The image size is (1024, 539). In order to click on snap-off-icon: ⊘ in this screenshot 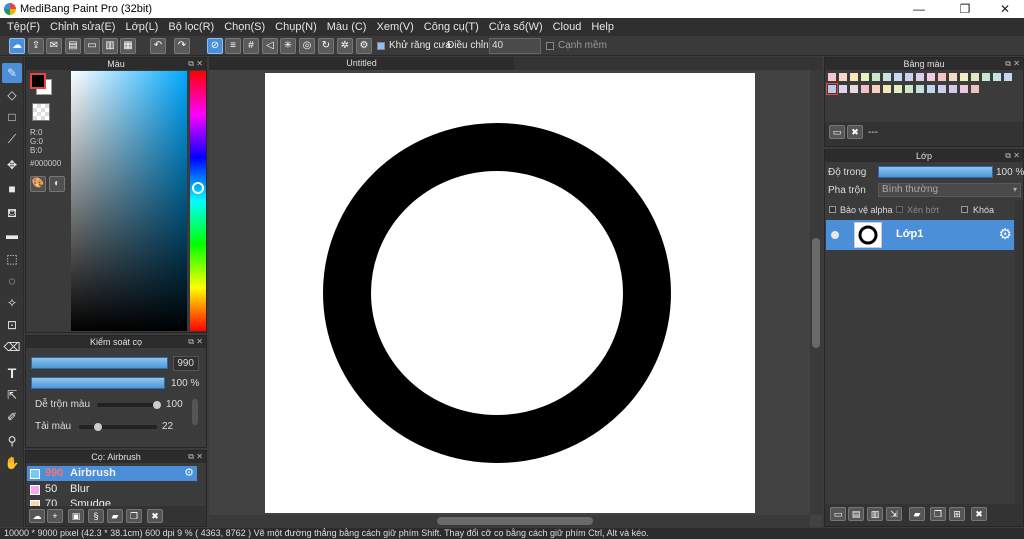, I will do `click(215, 46)`.